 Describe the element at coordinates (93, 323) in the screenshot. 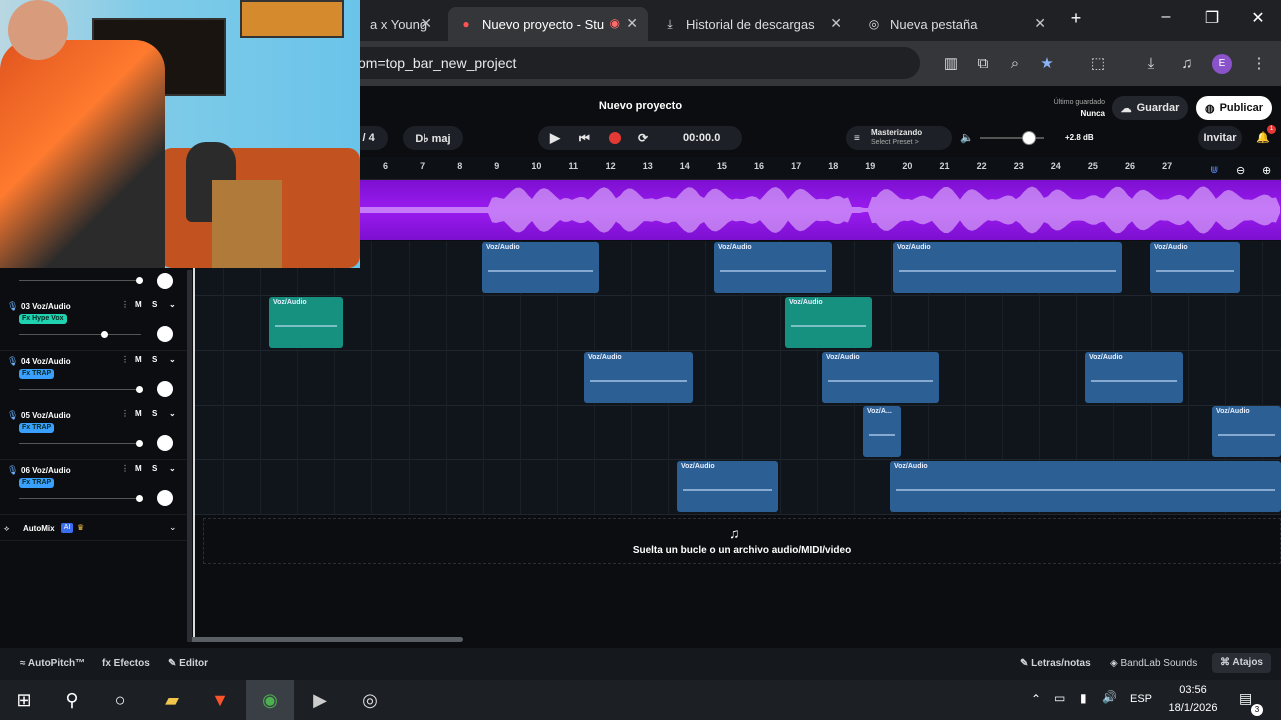

I see `track-header: 🎙 03 Voz/Audio Fx Hype Vox ⋮ M S ⌄` at that location.